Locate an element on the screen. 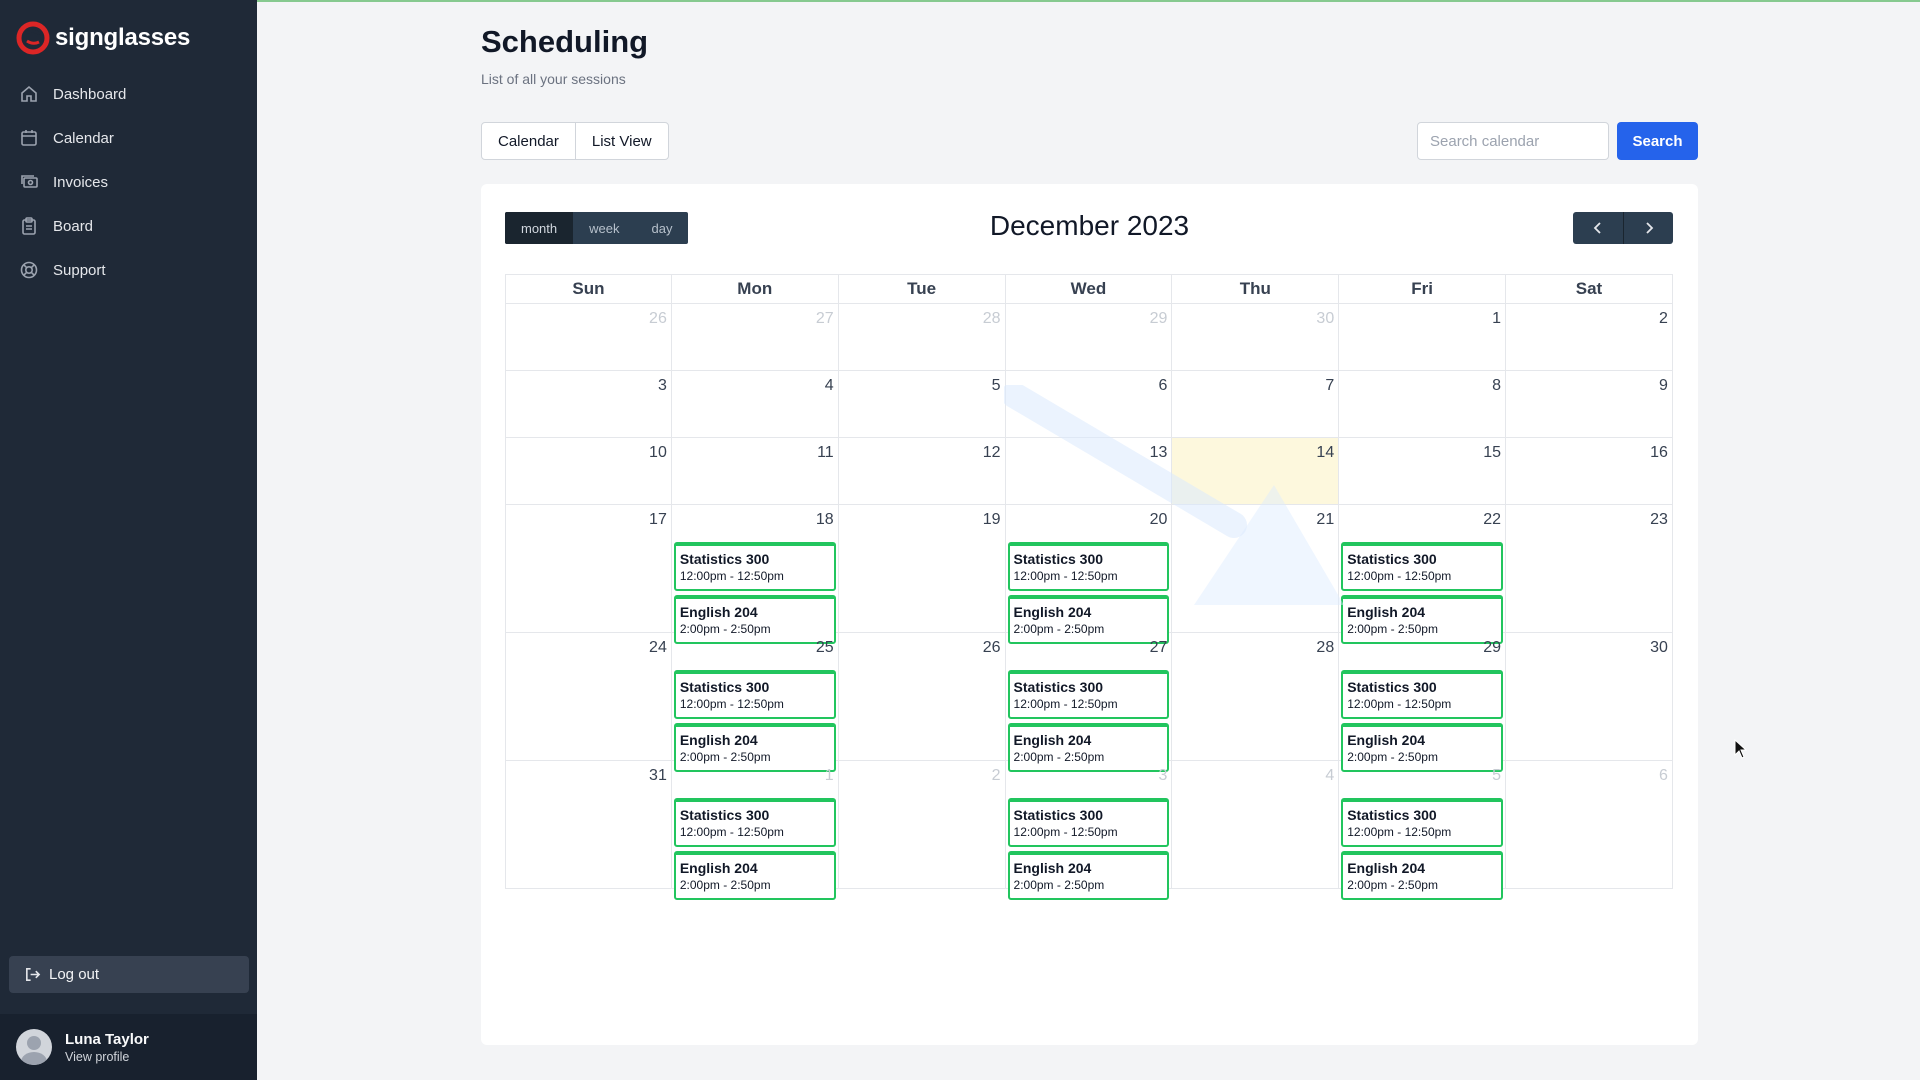  calendar-day: 16 is located at coordinates (1589, 471).